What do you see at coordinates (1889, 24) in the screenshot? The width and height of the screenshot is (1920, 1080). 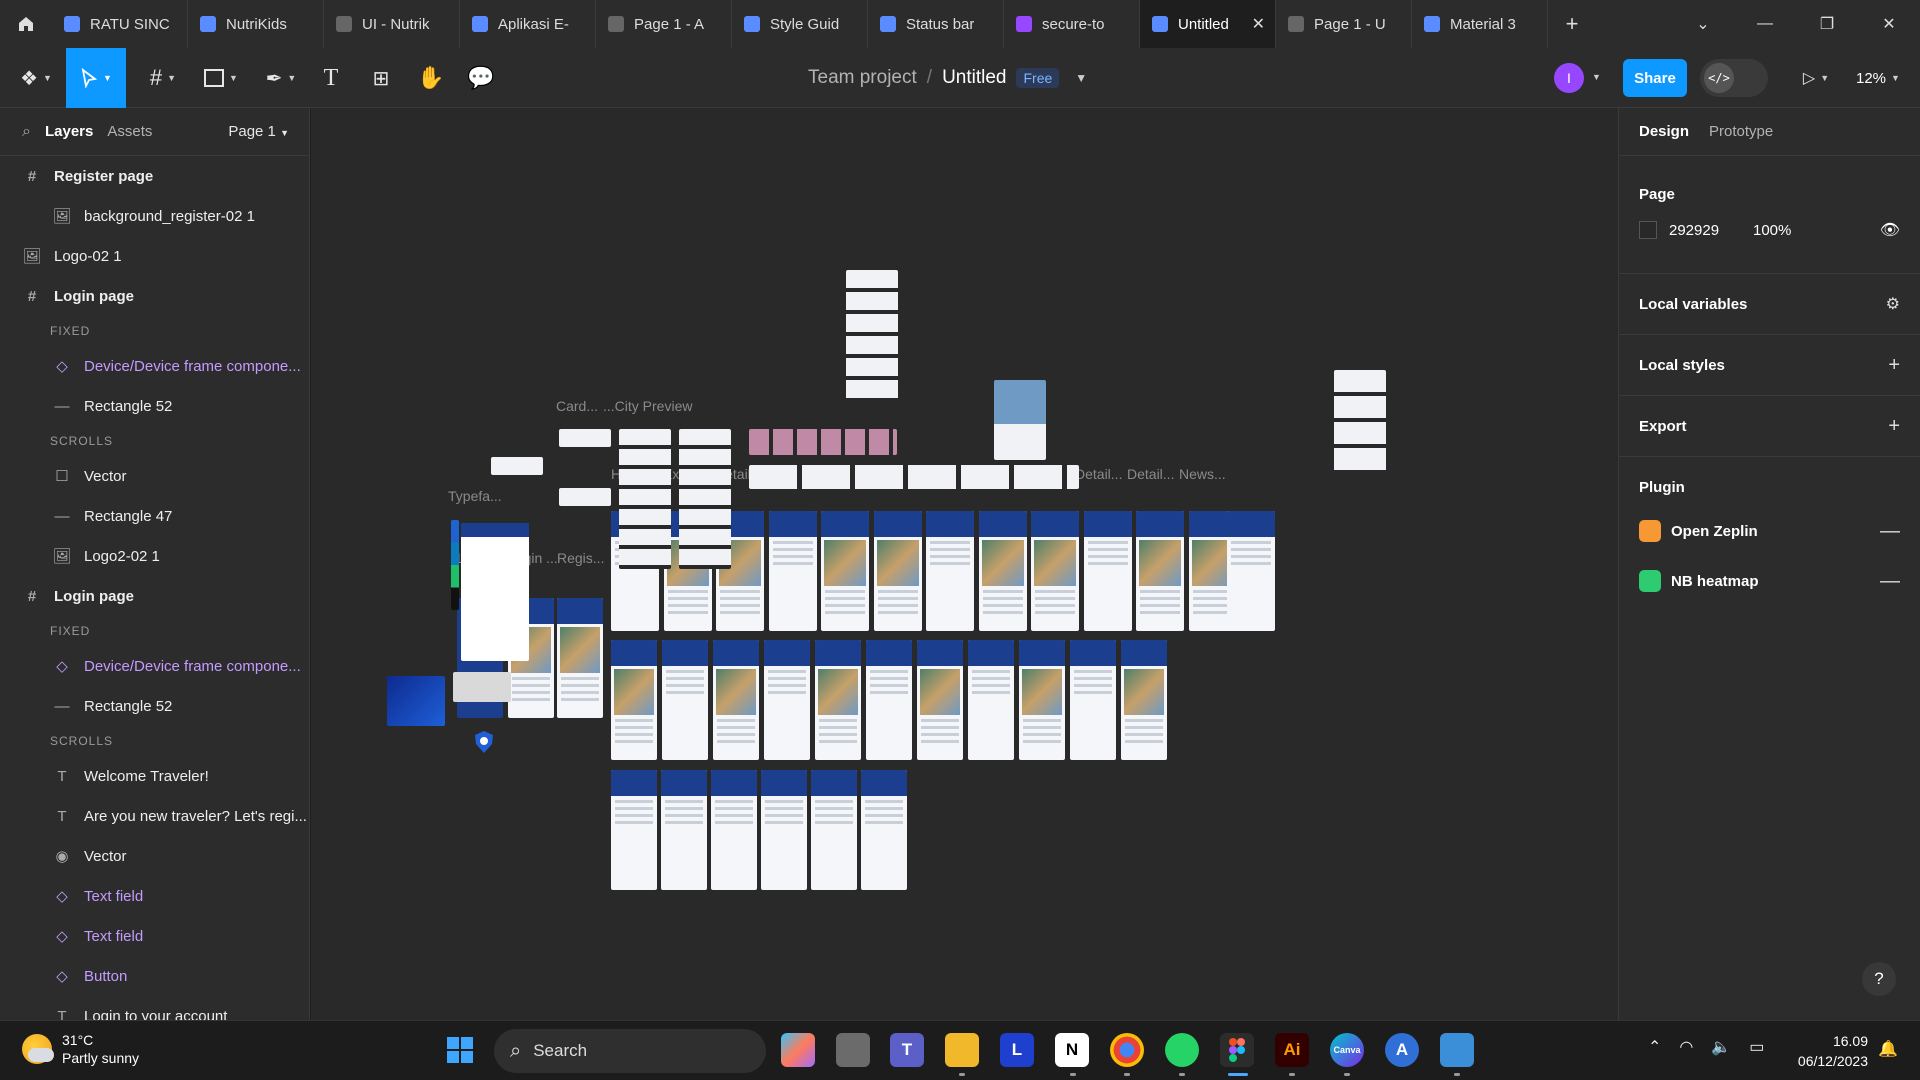 I see `close-window-icon: ✕` at bounding box center [1889, 24].